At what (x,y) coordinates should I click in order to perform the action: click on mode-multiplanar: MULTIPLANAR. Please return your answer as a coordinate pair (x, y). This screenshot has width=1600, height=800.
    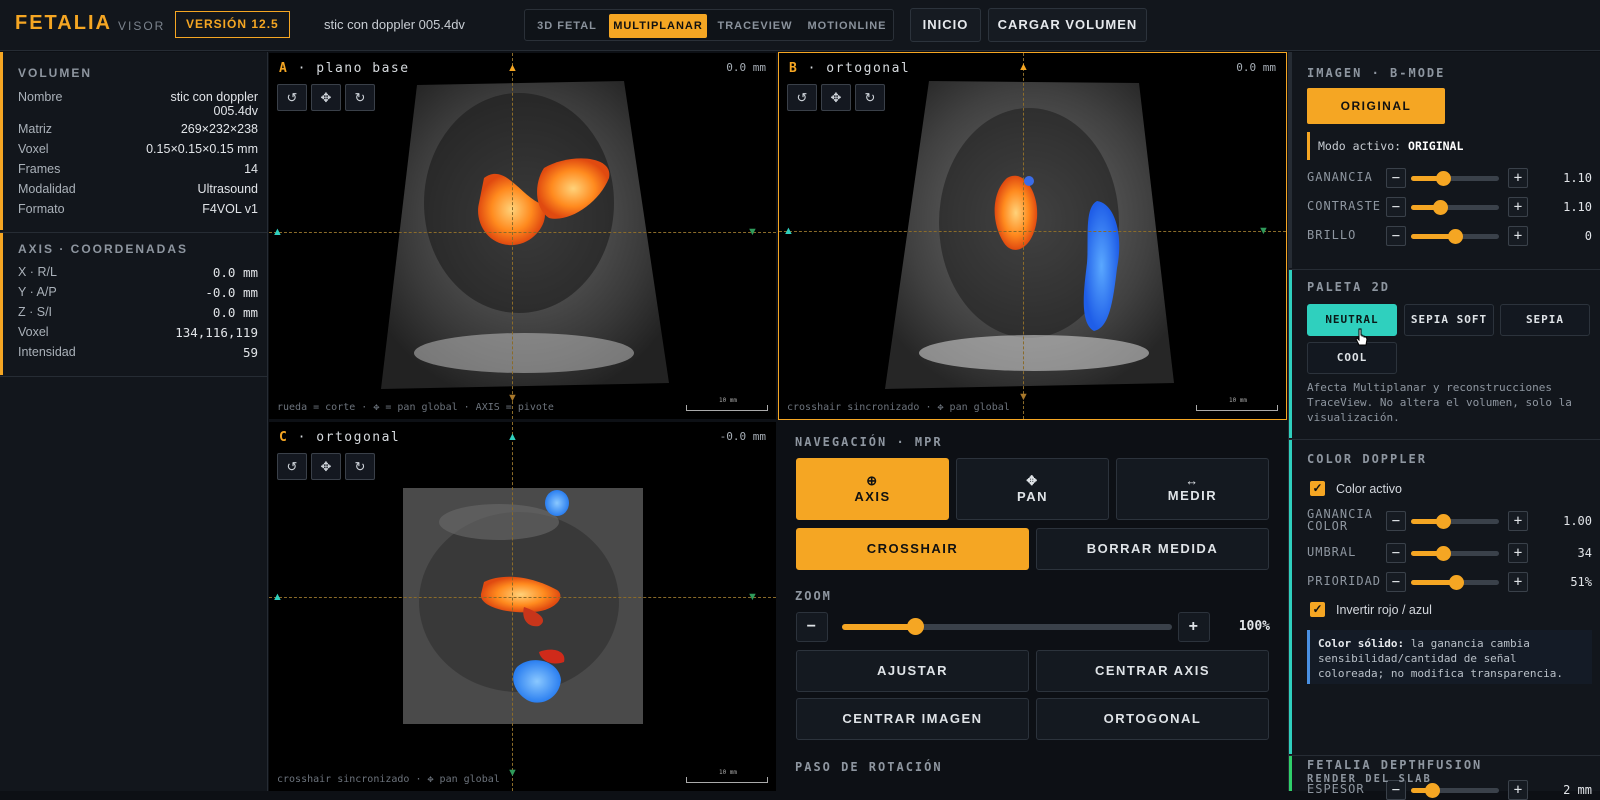
    Looking at the image, I should click on (658, 26).